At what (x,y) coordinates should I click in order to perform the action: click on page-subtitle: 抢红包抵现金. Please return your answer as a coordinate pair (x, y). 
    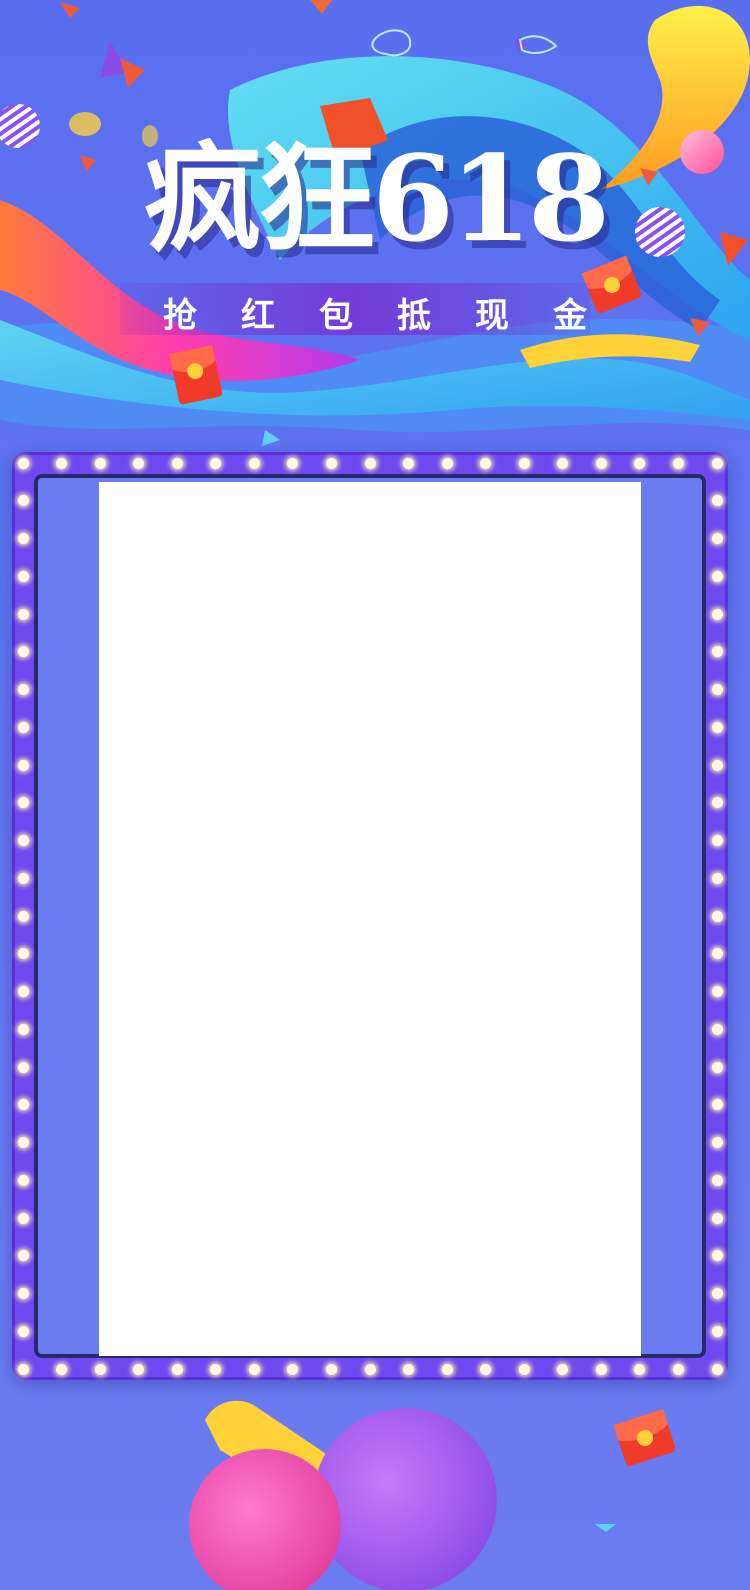
    Looking at the image, I should click on (397, 316).